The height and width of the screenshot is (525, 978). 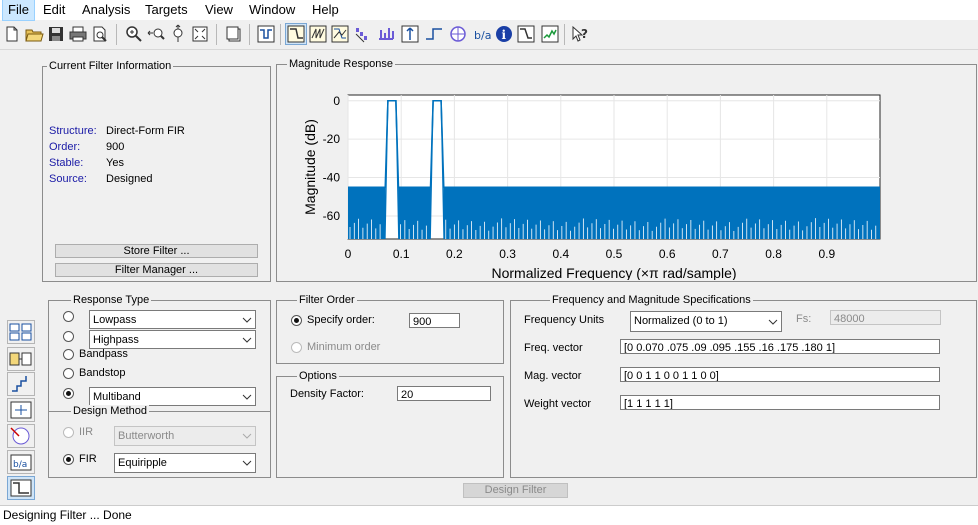 What do you see at coordinates (444, 393) in the screenshot?
I see `density-factor-input: 20` at bounding box center [444, 393].